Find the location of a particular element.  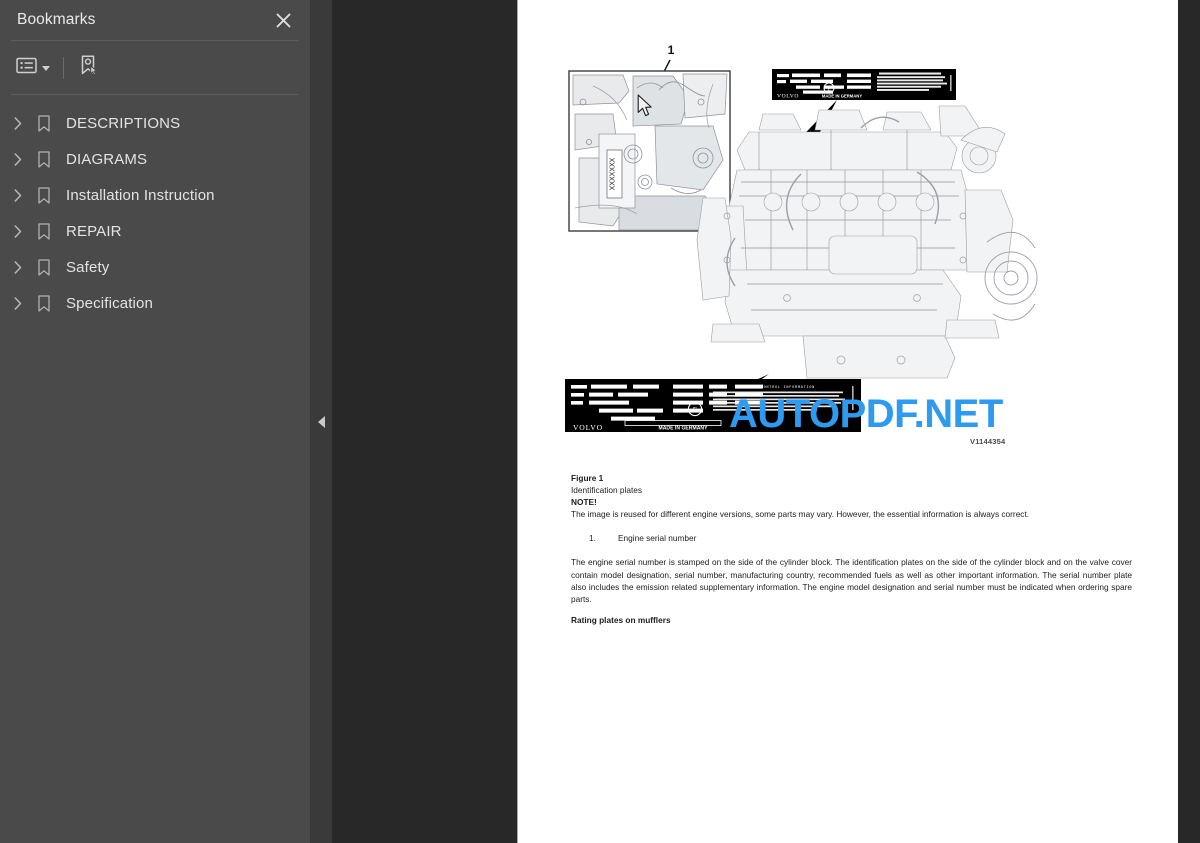

sidebar-item-installation-instruction: Installation Instruction is located at coordinates (155, 195).